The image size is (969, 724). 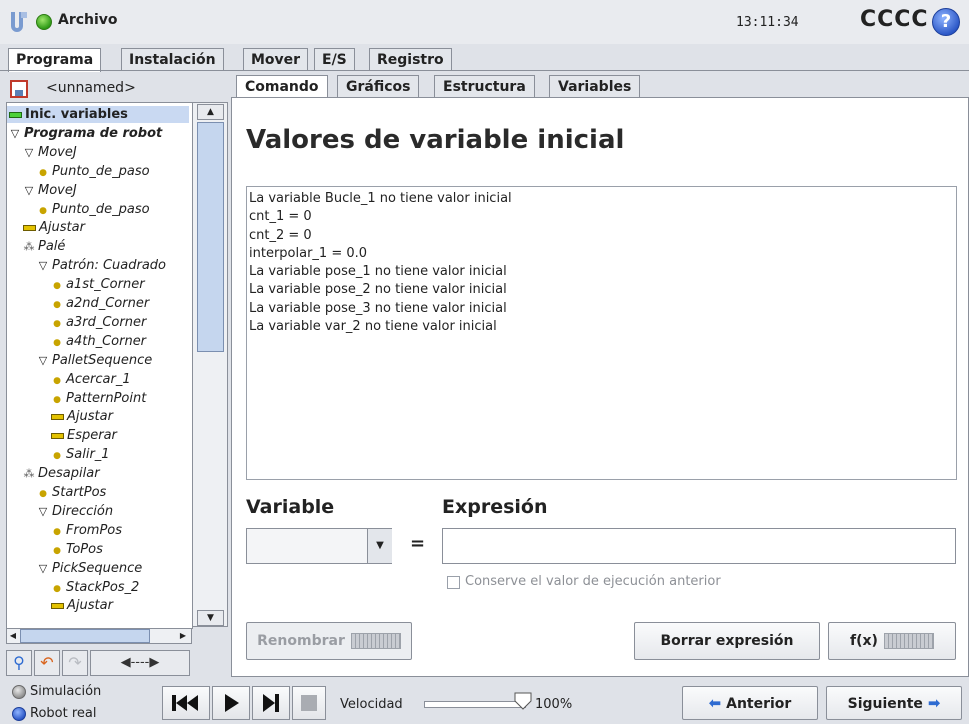 I want to click on tree-node: ● StackPos_2, so click(x=95, y=588).